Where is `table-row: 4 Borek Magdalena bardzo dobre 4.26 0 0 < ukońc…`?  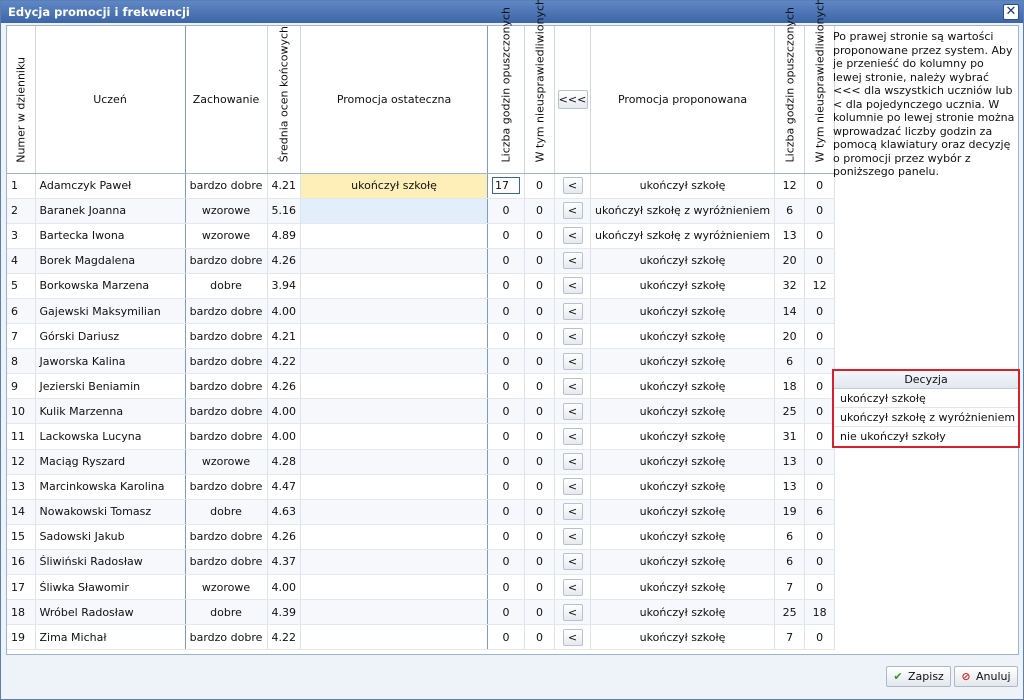 table-row: 4 Borek Magdalena bardzo dobre 4.26 0 0 < ukońc… is located at coordinates (421, 261).